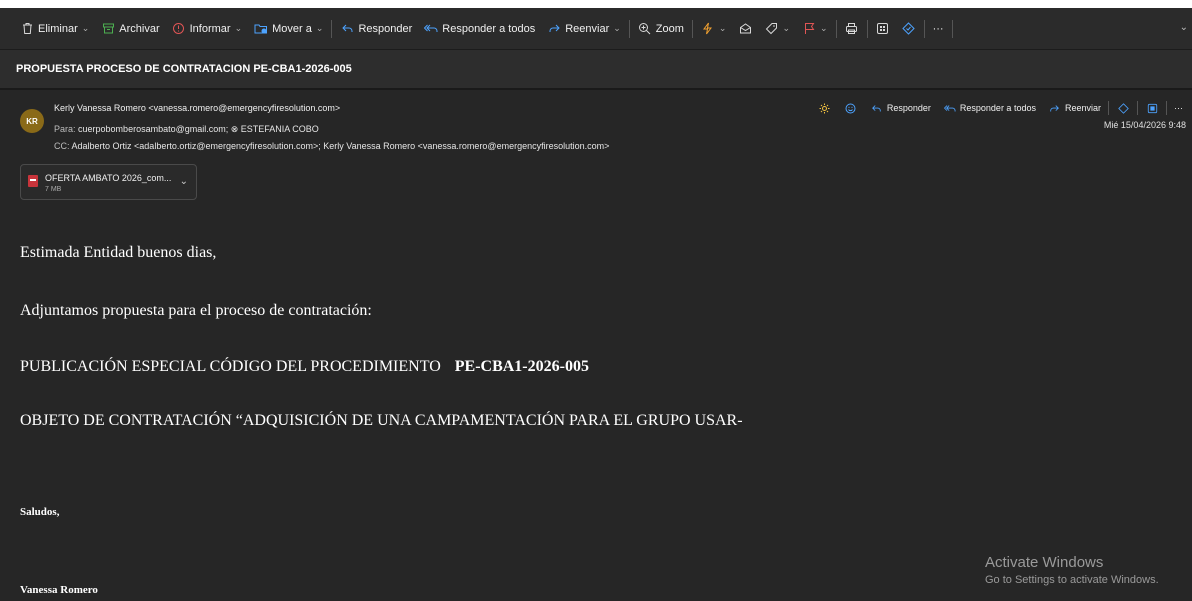 This screenshot has height=601, width=1192. Describe the element at coordinates (1082, 108) in the screenshot. I see `inline-forward-label: Reenviar` at that location.